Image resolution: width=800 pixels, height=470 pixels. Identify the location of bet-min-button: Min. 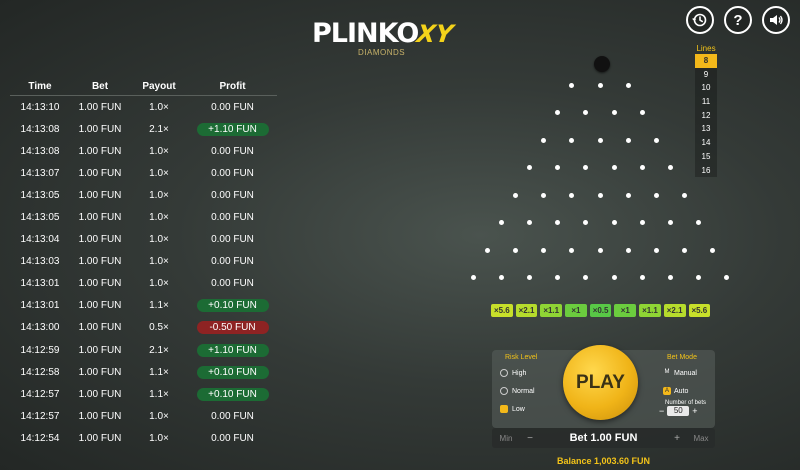
(506, 438).